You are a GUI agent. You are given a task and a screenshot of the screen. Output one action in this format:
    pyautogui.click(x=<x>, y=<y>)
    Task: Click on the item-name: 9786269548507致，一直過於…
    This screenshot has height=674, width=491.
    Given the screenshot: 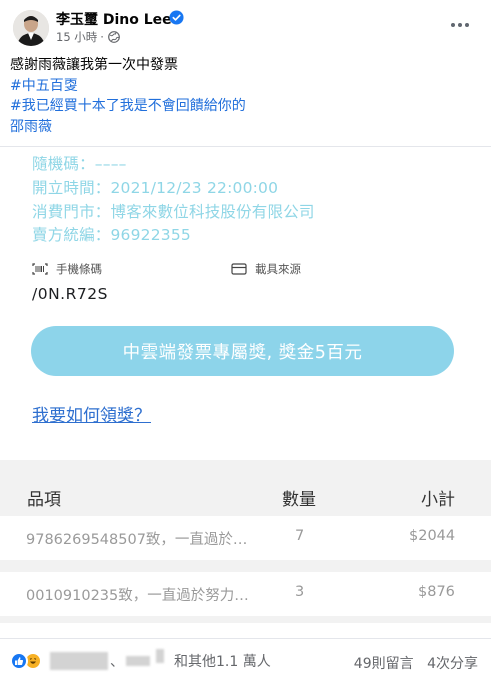 What is the action you would take?
    pyautogui.click(x=137, y=540)
    